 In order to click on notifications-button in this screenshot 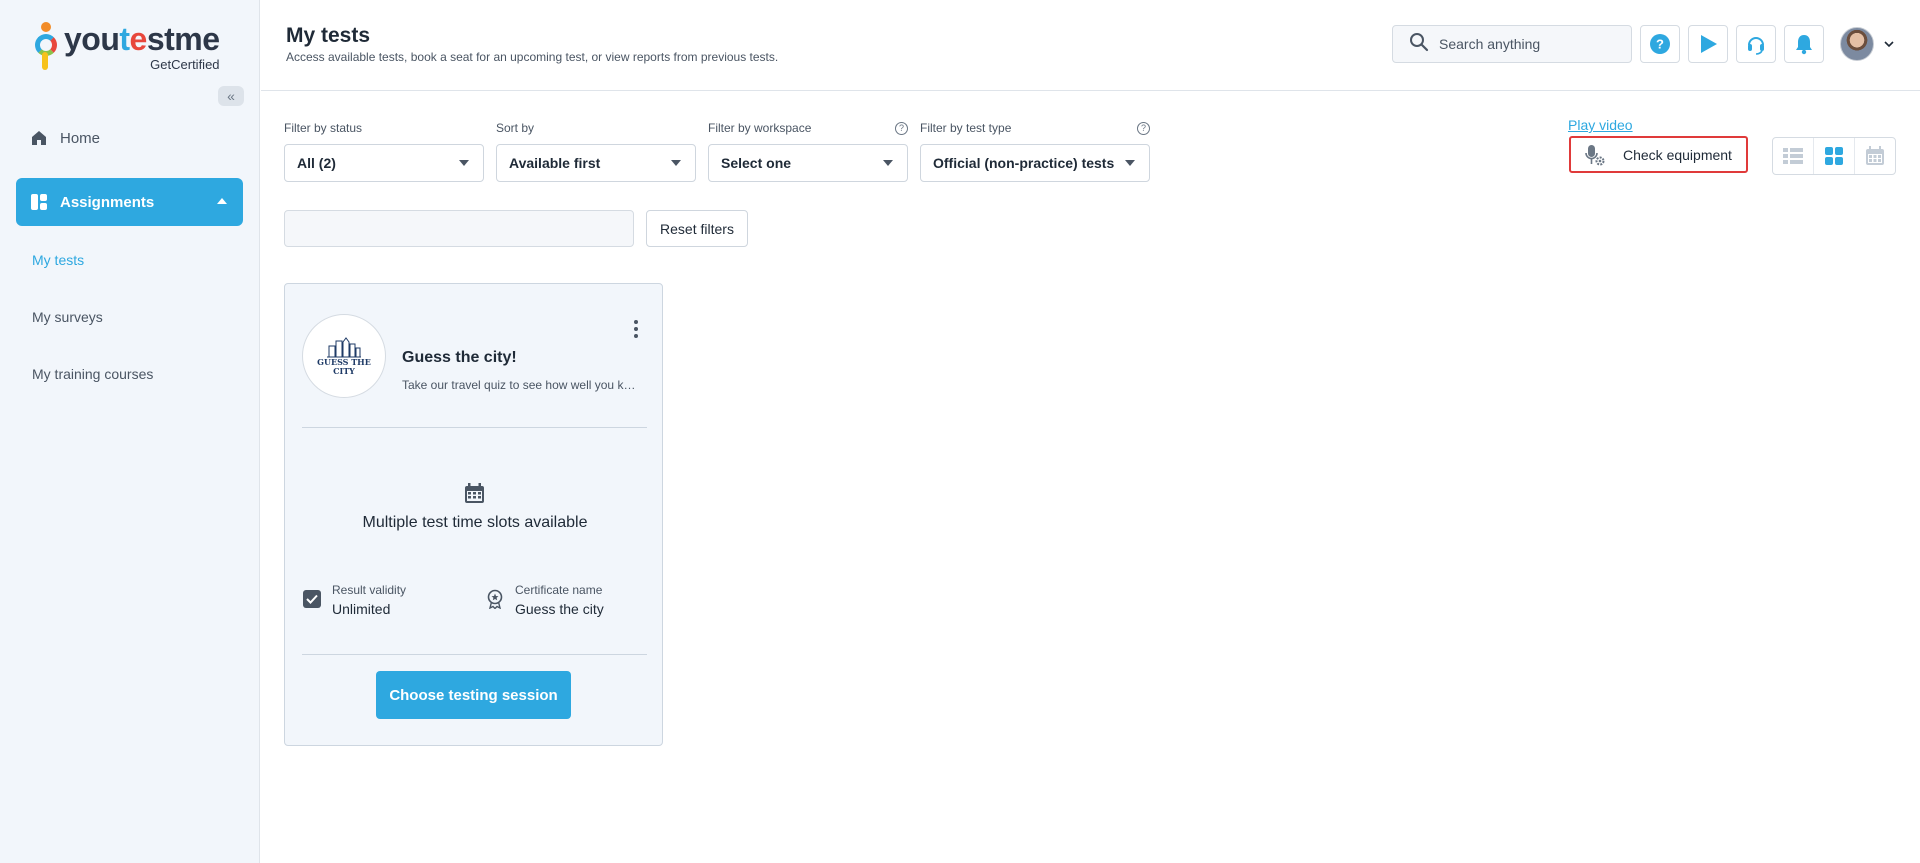, I will do `click(1804, 44)`.